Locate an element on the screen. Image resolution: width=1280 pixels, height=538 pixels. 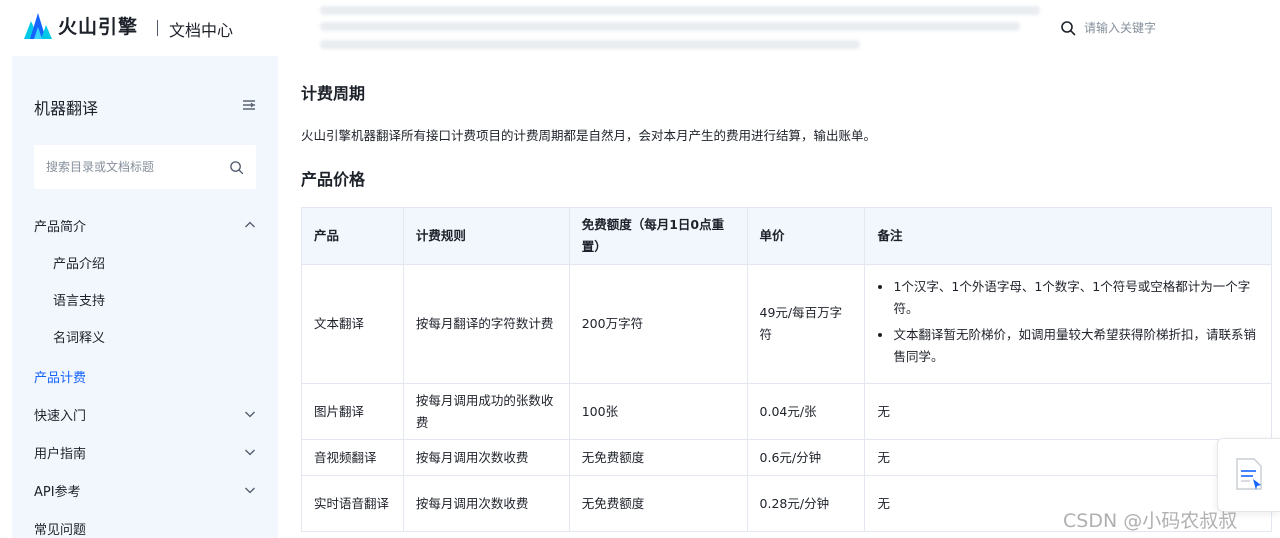
table-cell: 图片翻译 is located at coordinates (352, 411).